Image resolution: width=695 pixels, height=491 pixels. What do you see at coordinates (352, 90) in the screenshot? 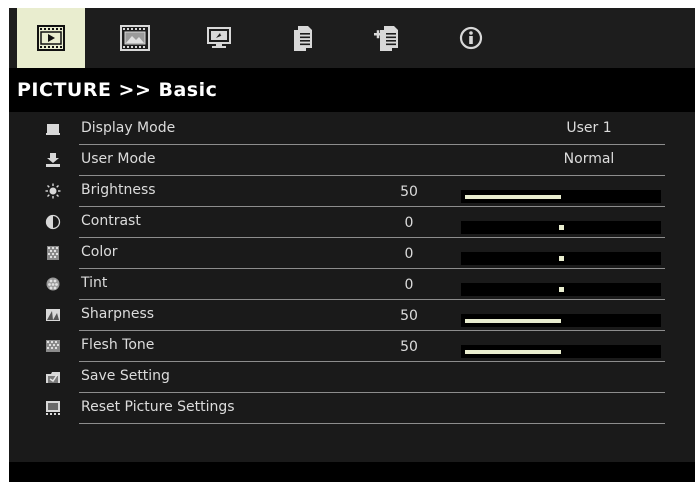
I see `page-title: PICTURE >> Basic` at bounding box center [352, 90].